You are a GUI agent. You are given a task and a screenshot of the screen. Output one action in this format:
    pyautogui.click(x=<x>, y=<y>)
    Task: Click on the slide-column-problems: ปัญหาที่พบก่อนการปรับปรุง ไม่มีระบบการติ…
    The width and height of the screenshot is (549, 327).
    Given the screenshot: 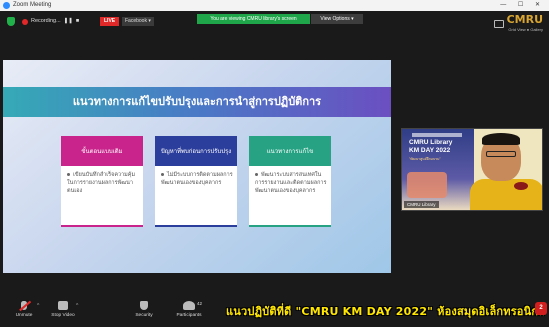 What is the action you would take?
    pyautogui.click(x=196, y=181)
    